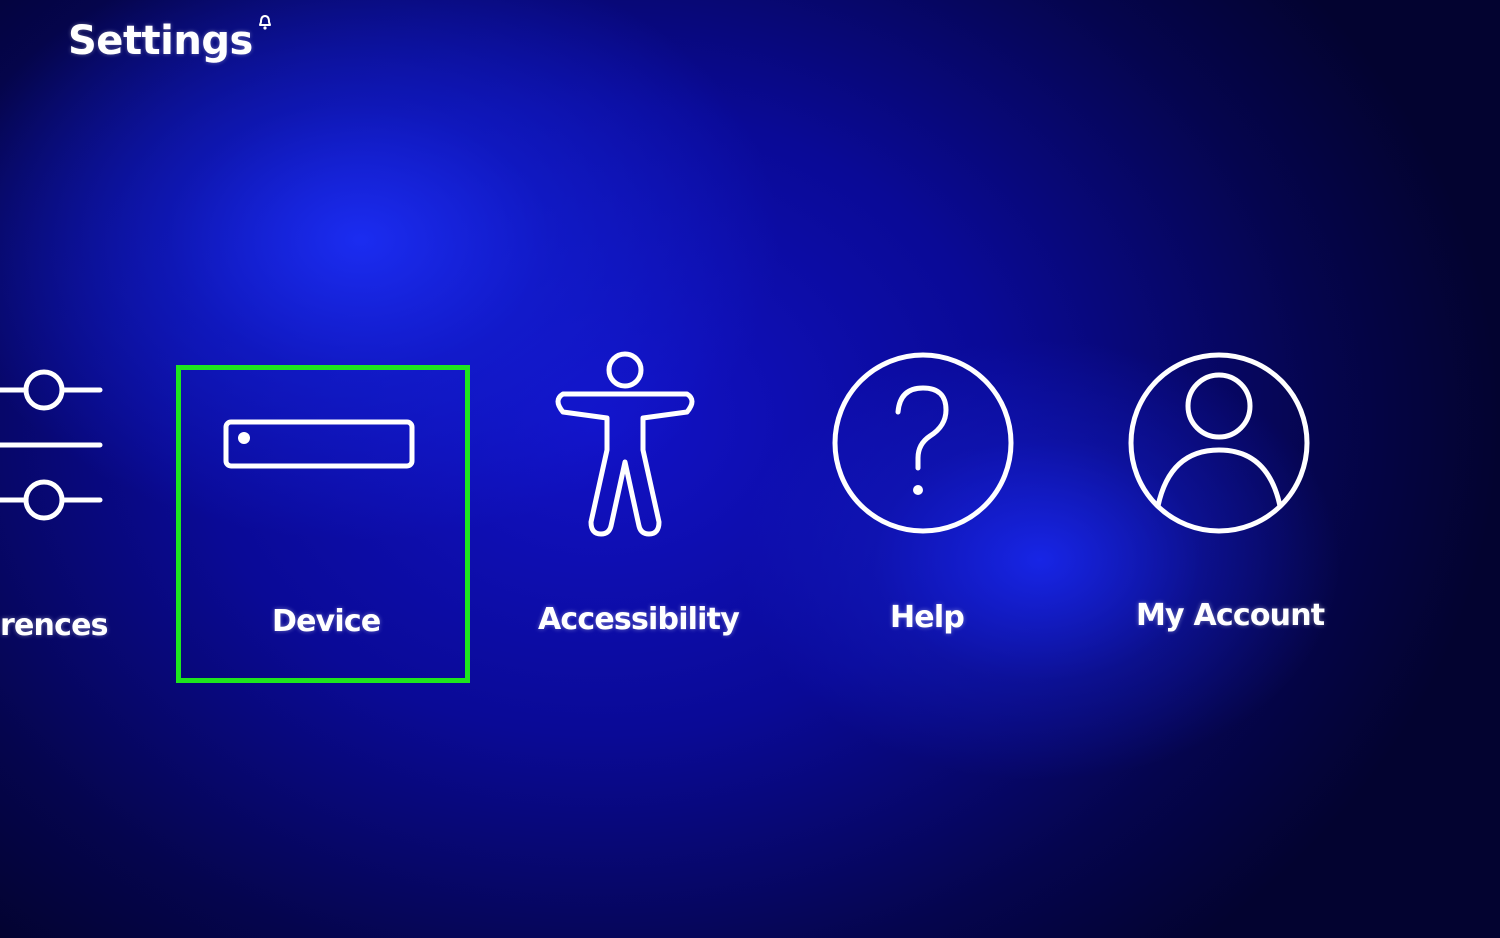  I want to click on page-title: Settings, so click(160, 41).